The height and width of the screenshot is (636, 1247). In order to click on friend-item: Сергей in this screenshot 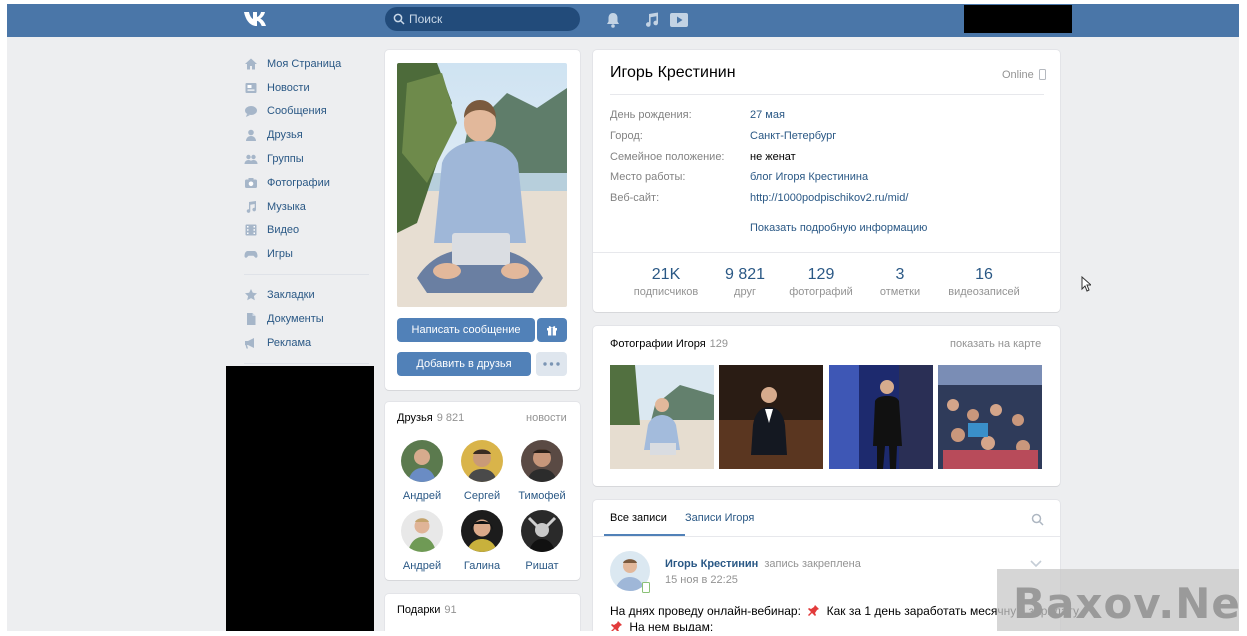, I will do `click(482, 471)`.